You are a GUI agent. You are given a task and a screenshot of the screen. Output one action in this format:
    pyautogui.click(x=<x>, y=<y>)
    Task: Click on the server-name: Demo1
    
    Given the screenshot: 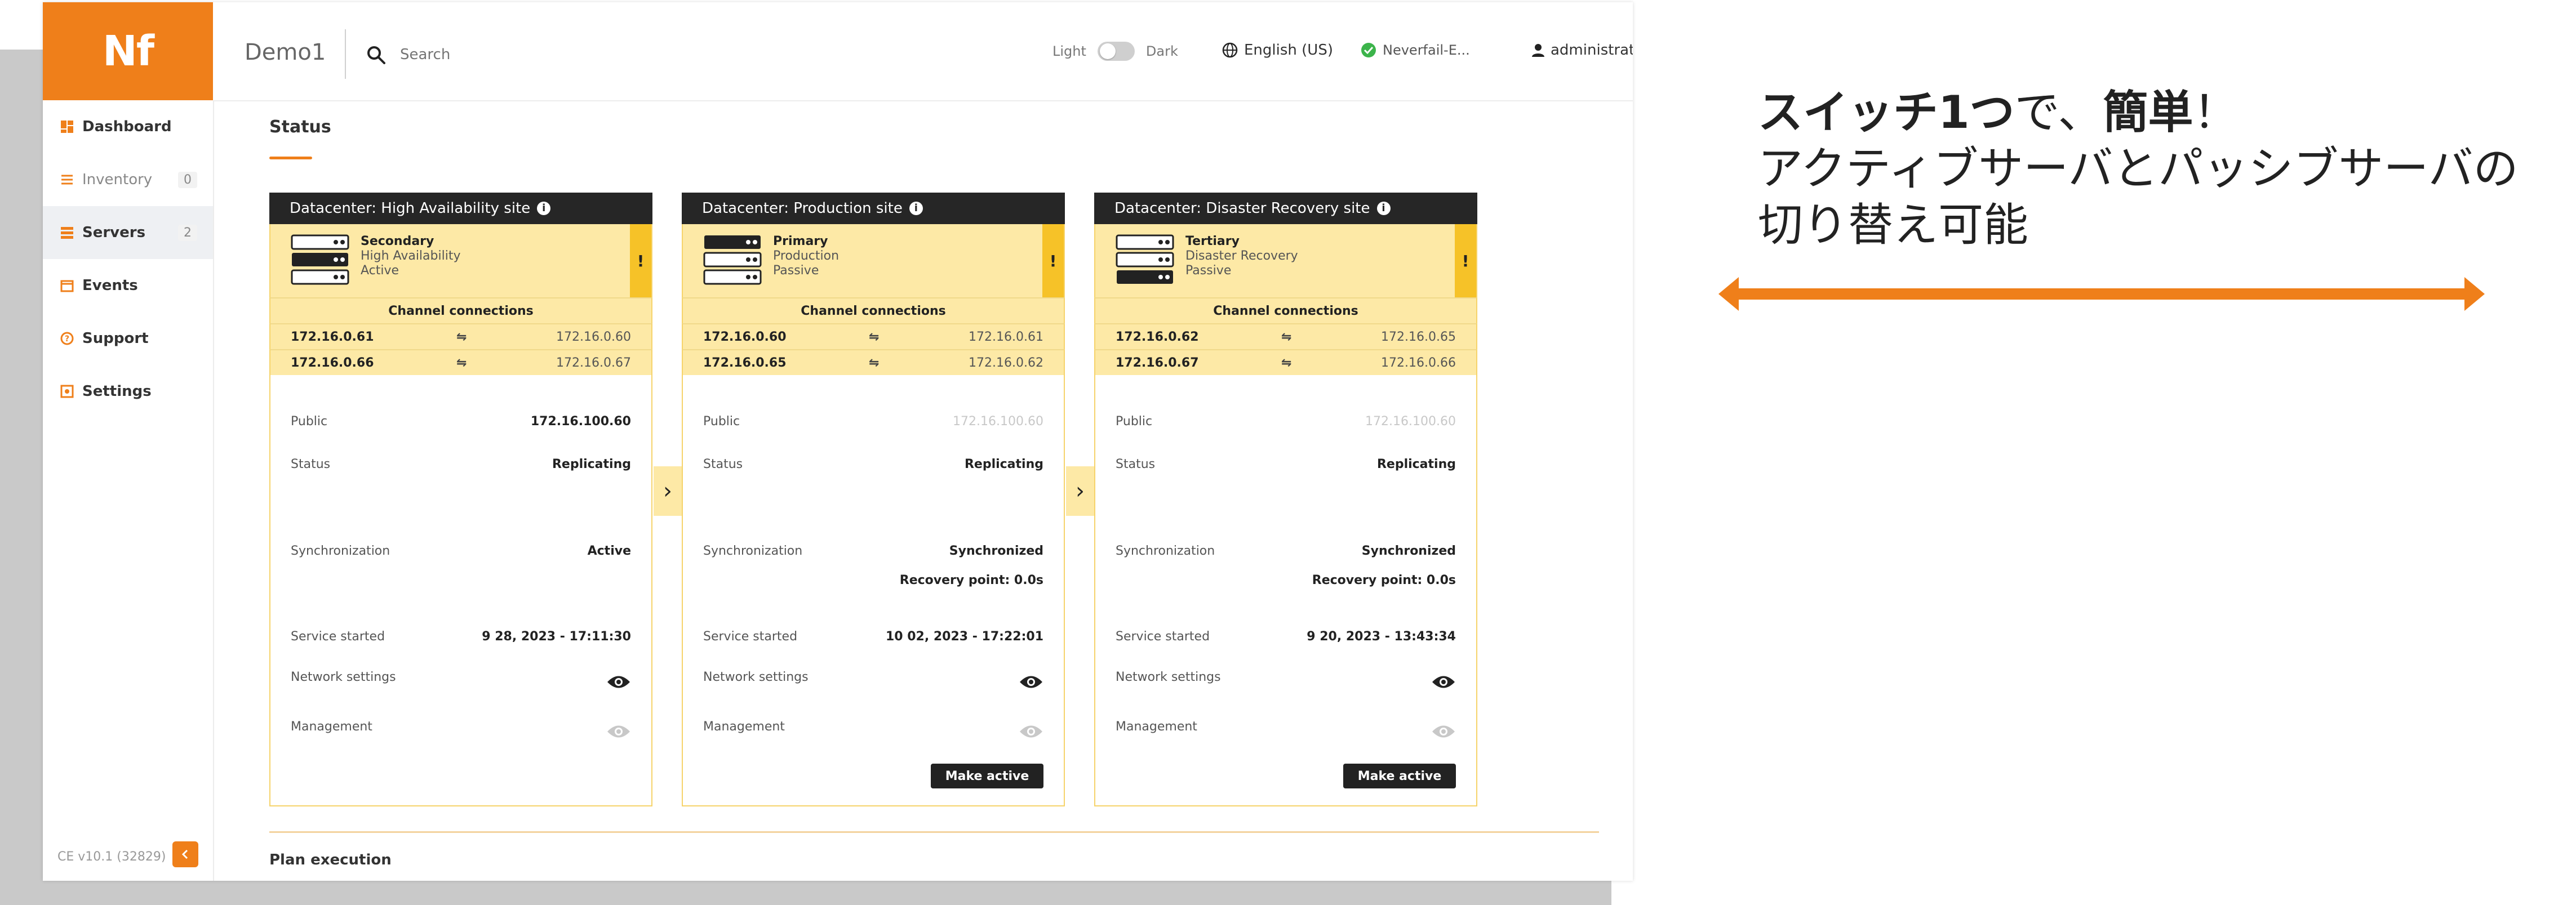 What is the action you would take?
    pyautogui.click(x=285, y=52)
    